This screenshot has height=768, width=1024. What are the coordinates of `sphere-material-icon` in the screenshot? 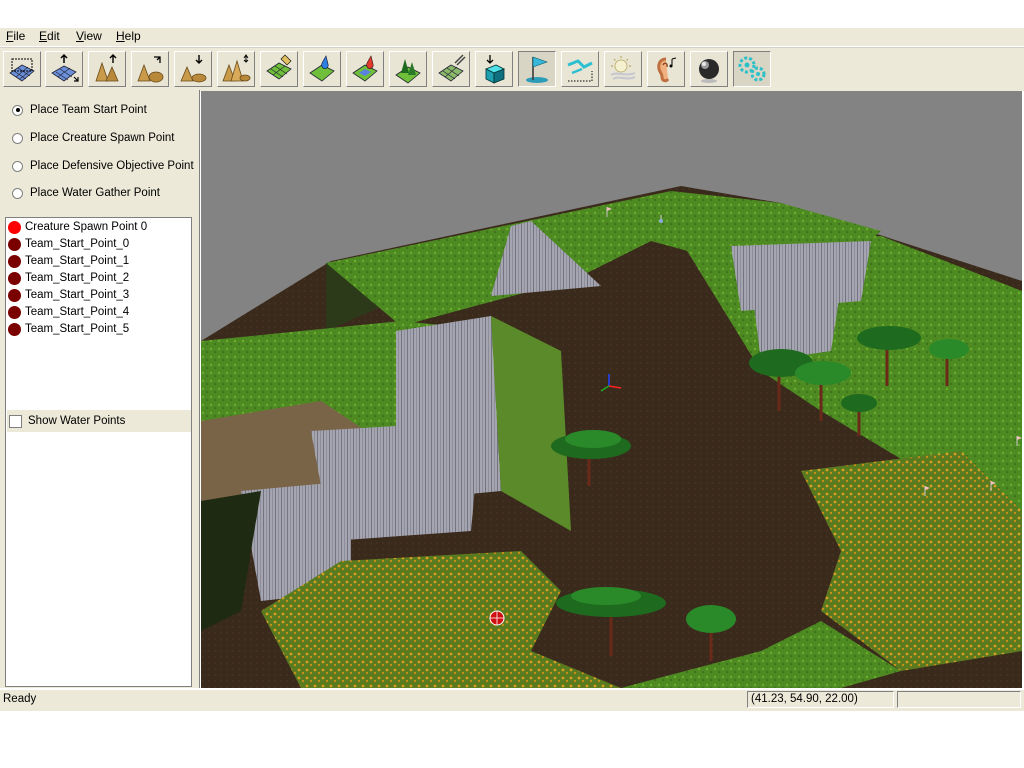 It's located at (709, 71).